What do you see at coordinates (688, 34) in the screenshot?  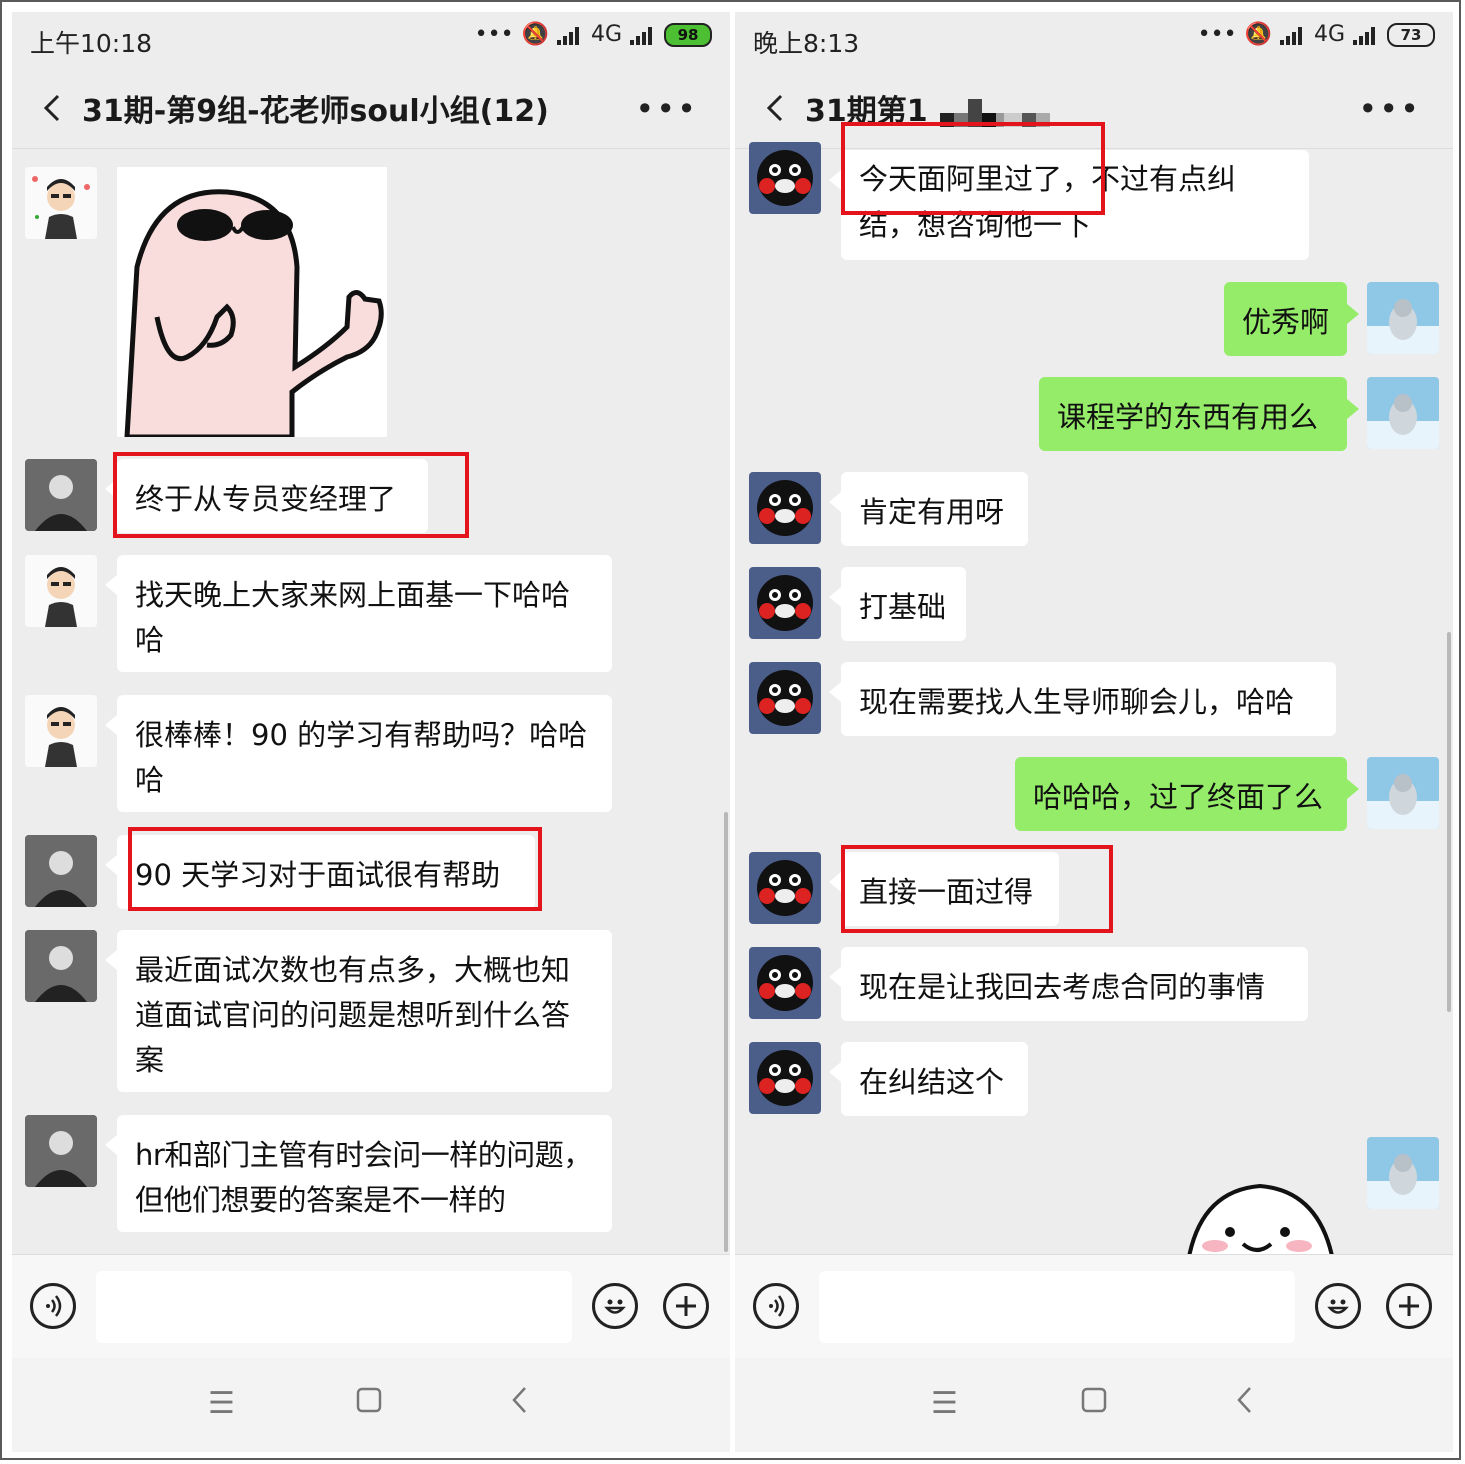 I see `battery-icon: 98` at bounding box center [688, 34].